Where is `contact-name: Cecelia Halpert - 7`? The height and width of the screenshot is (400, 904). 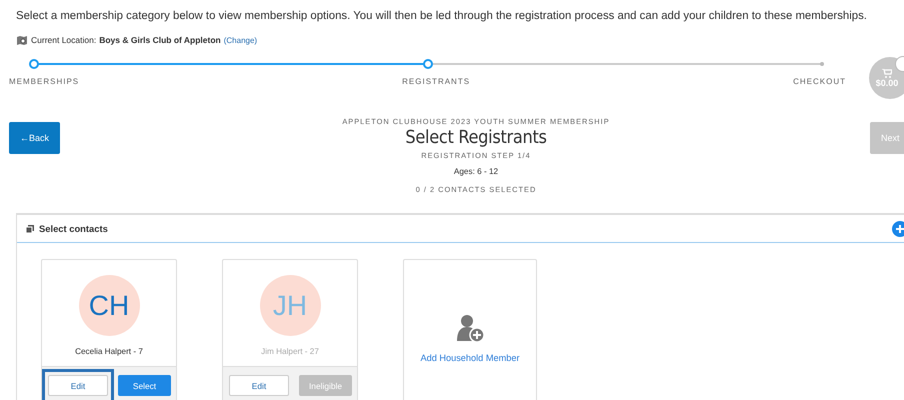
contact-name: Cecelia Halpert - 7 is located at coordinates (109, 351).